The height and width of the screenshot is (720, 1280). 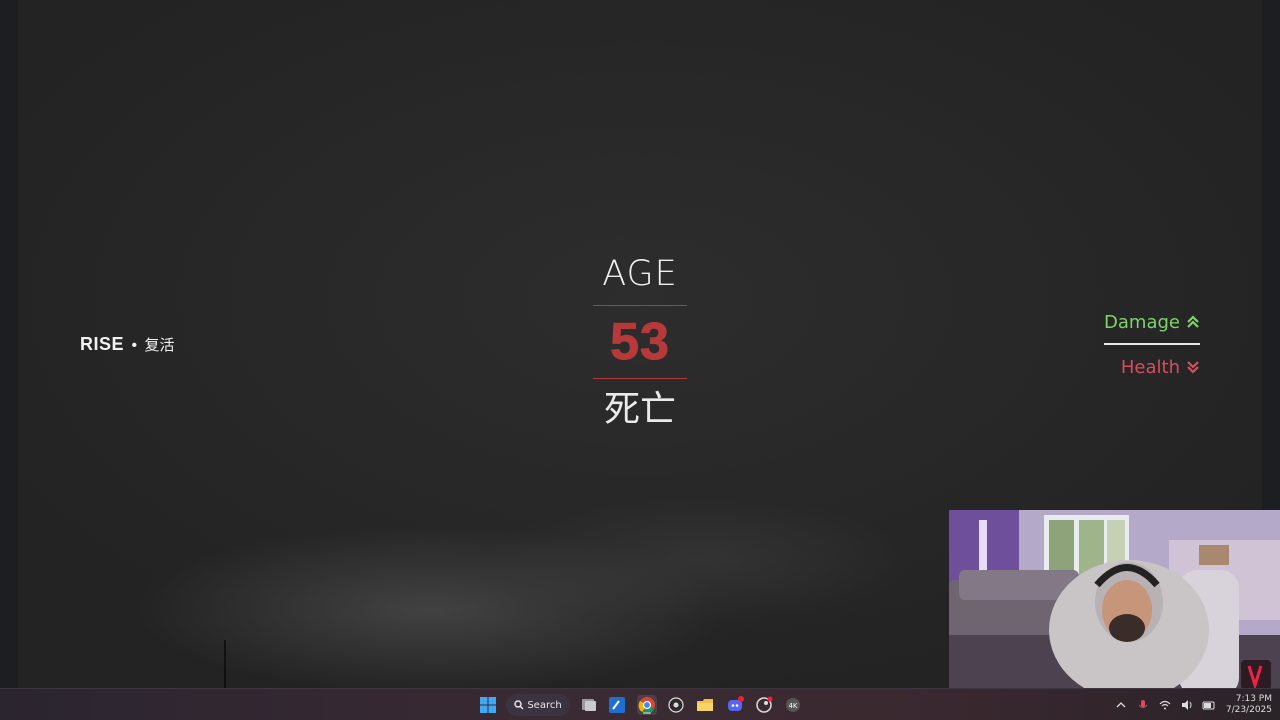 I want to click on age-label: AGE, so click(x=640, y=274).